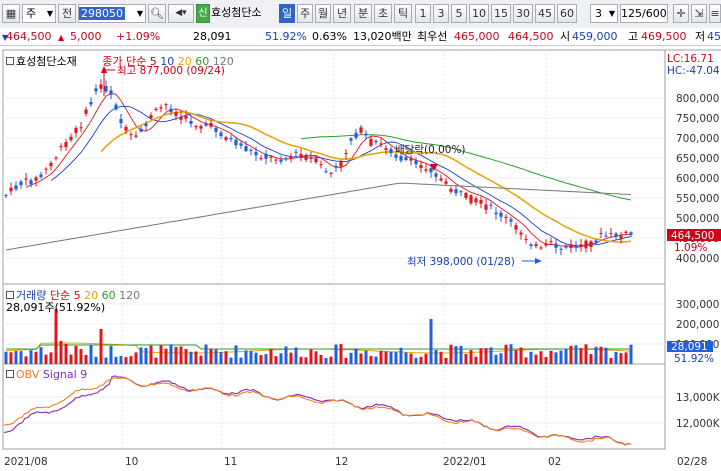  I want to click on interval-1: 1, so click(423, 13).